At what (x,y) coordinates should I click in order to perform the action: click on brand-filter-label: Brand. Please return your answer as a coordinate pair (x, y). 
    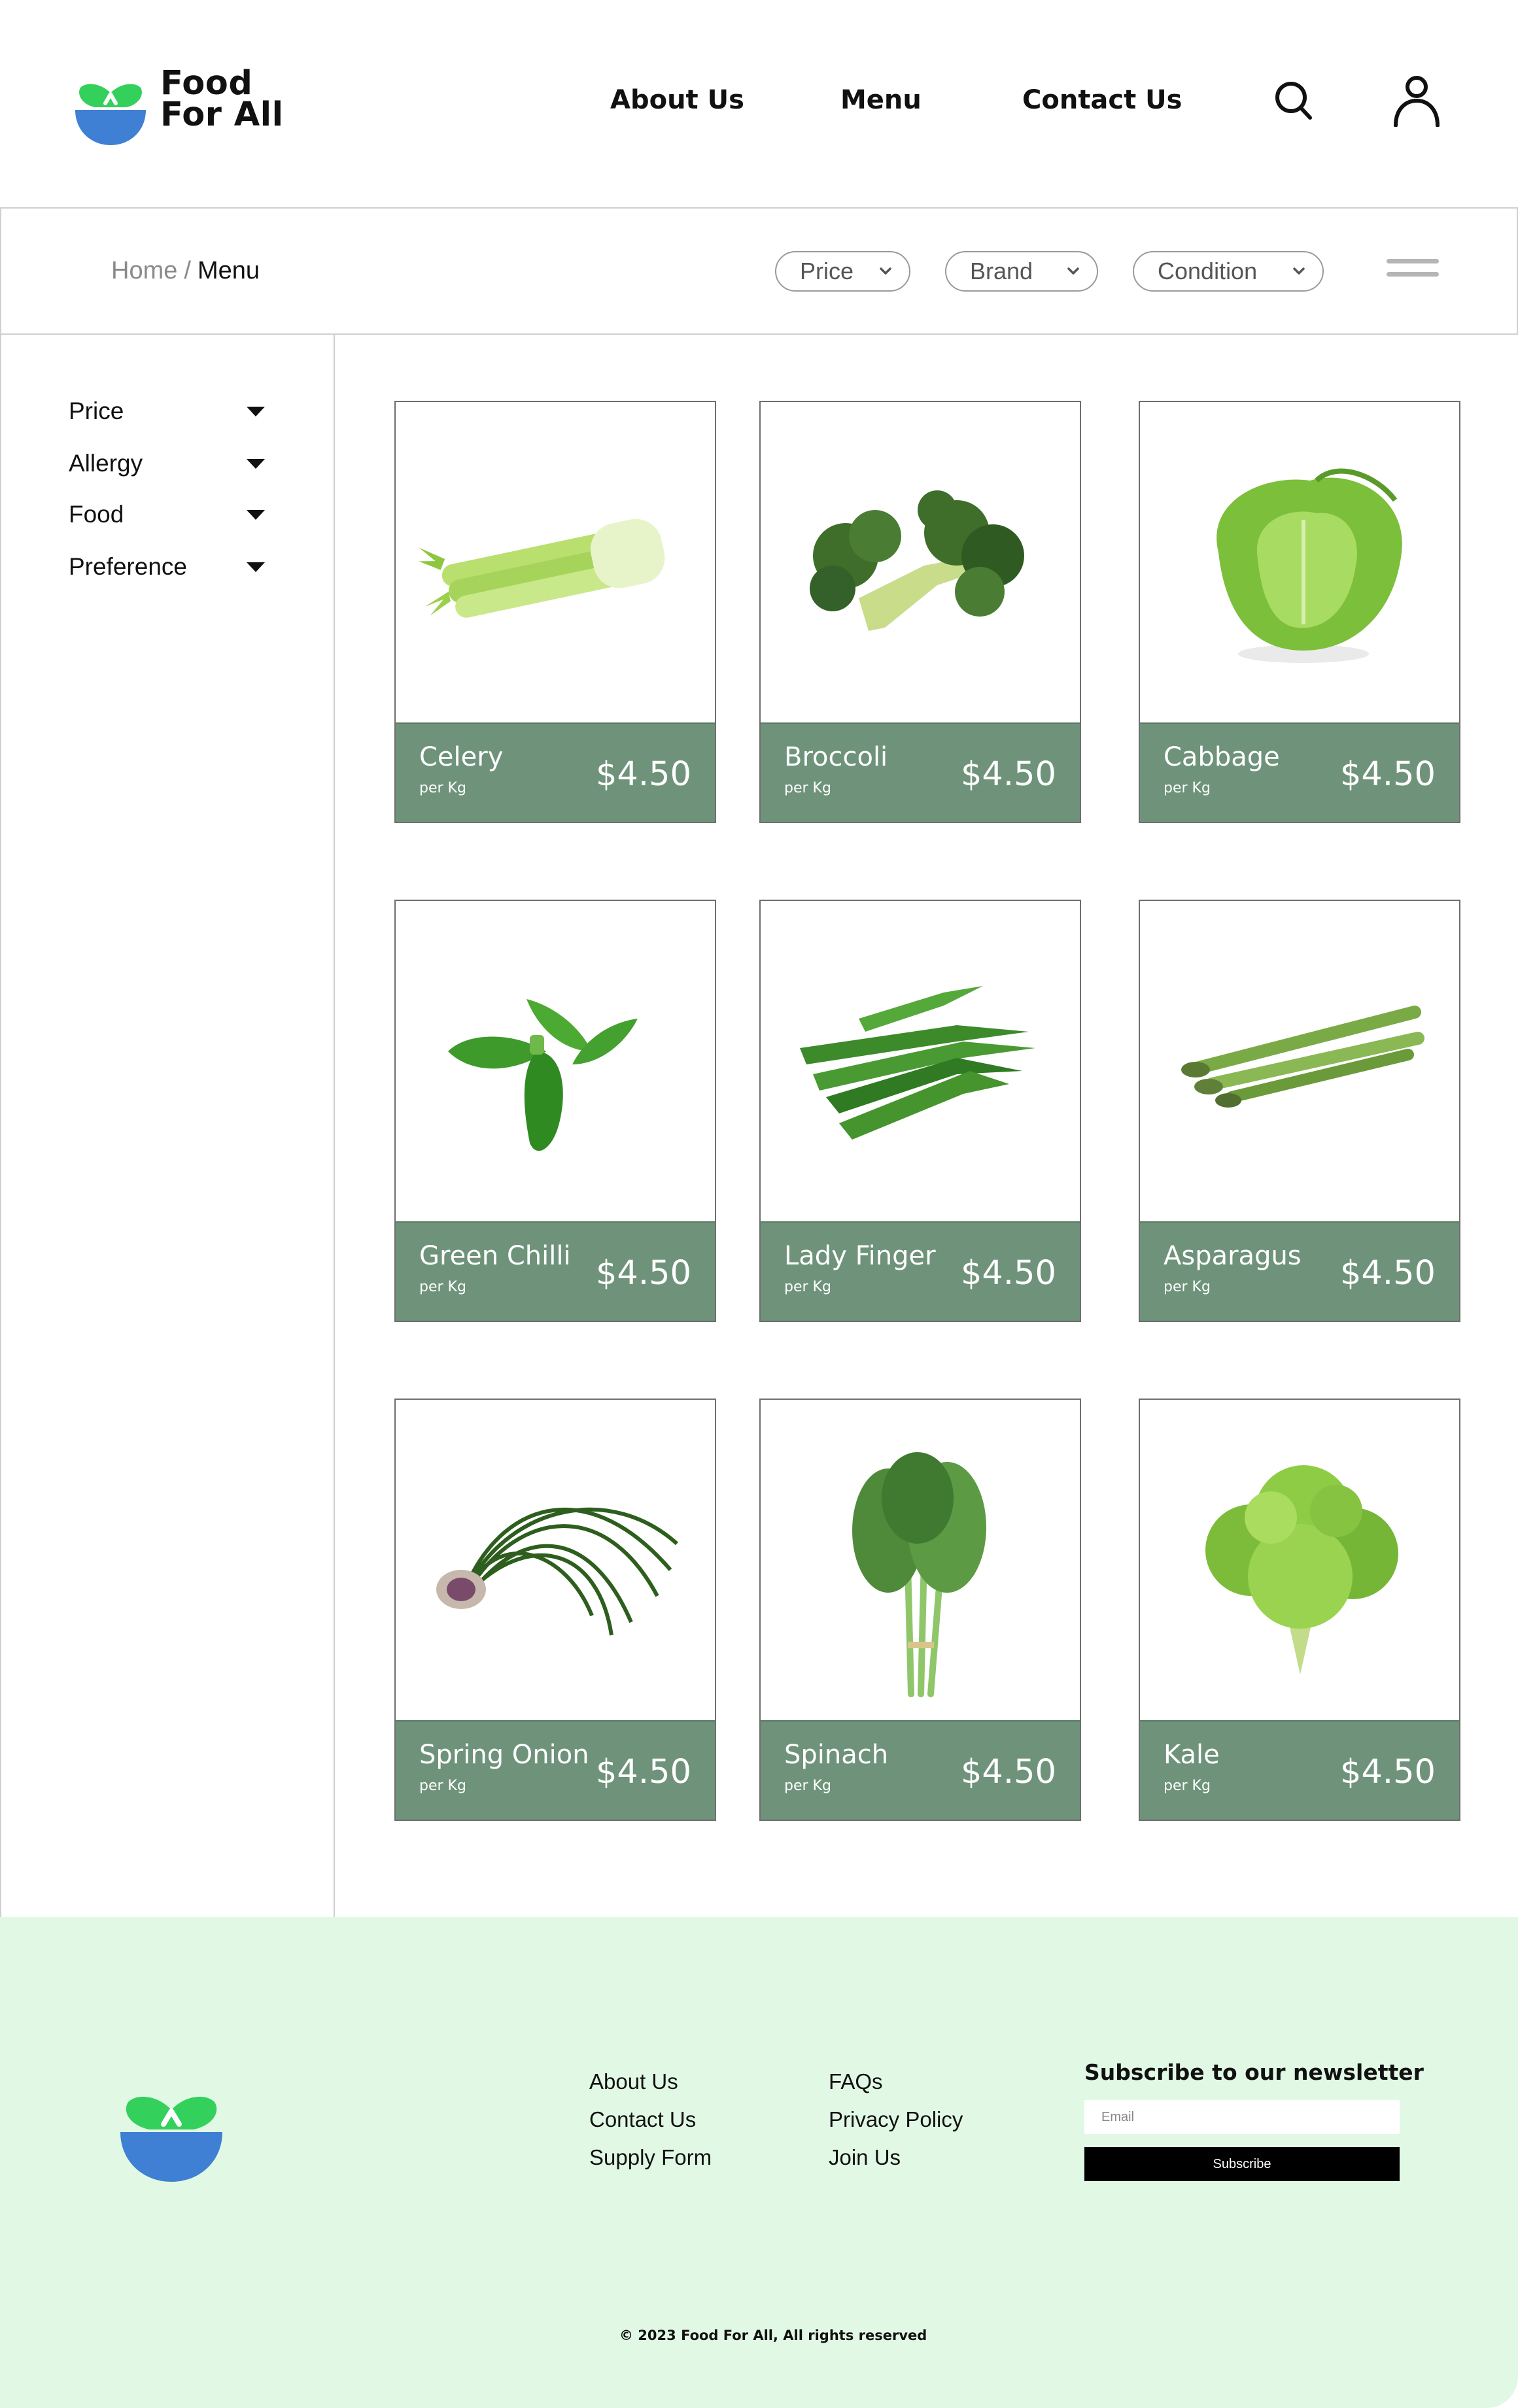
    Looking at the image, I should click on (1001, 271).